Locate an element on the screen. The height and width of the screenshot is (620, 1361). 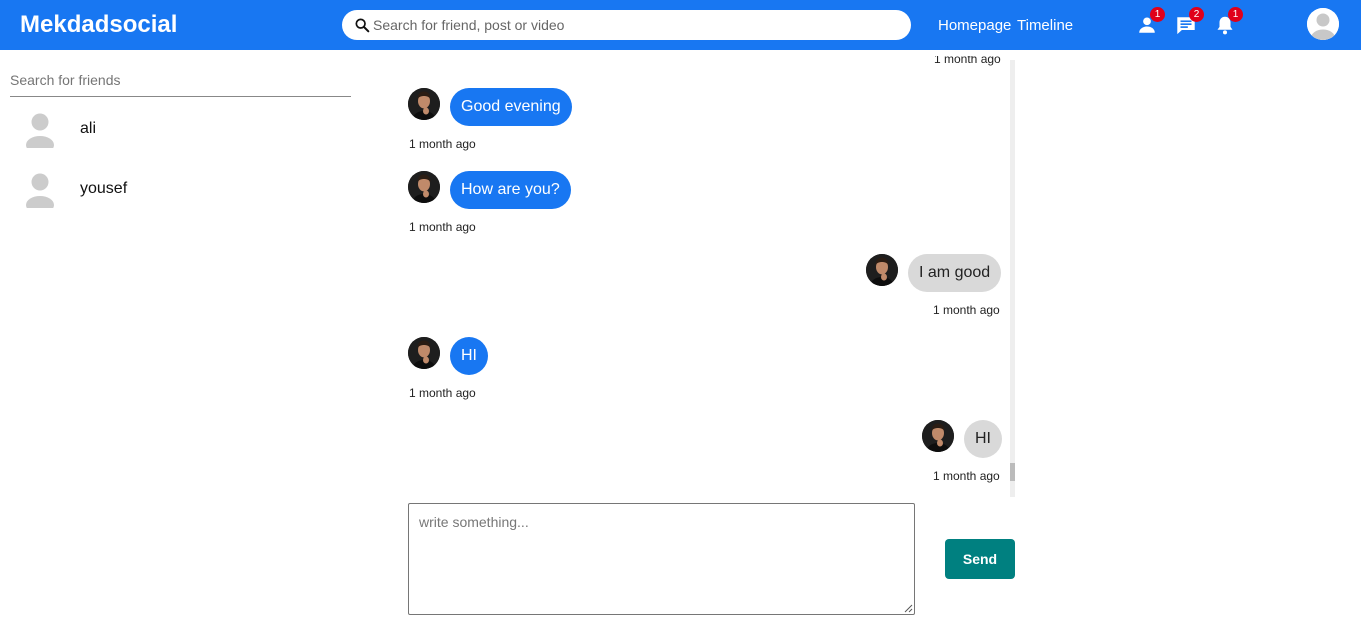
resize-handle-icon is located at coordinates (908, 608).